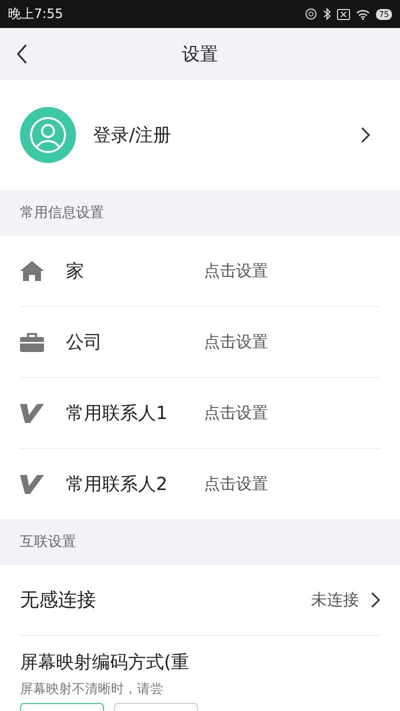 The height and width of the screenshot is (711, 400). What do you see at coordinates (36, 14) in the screenshot?
I see `status-time: 晚上7:55` at bounding box center [36, 14].